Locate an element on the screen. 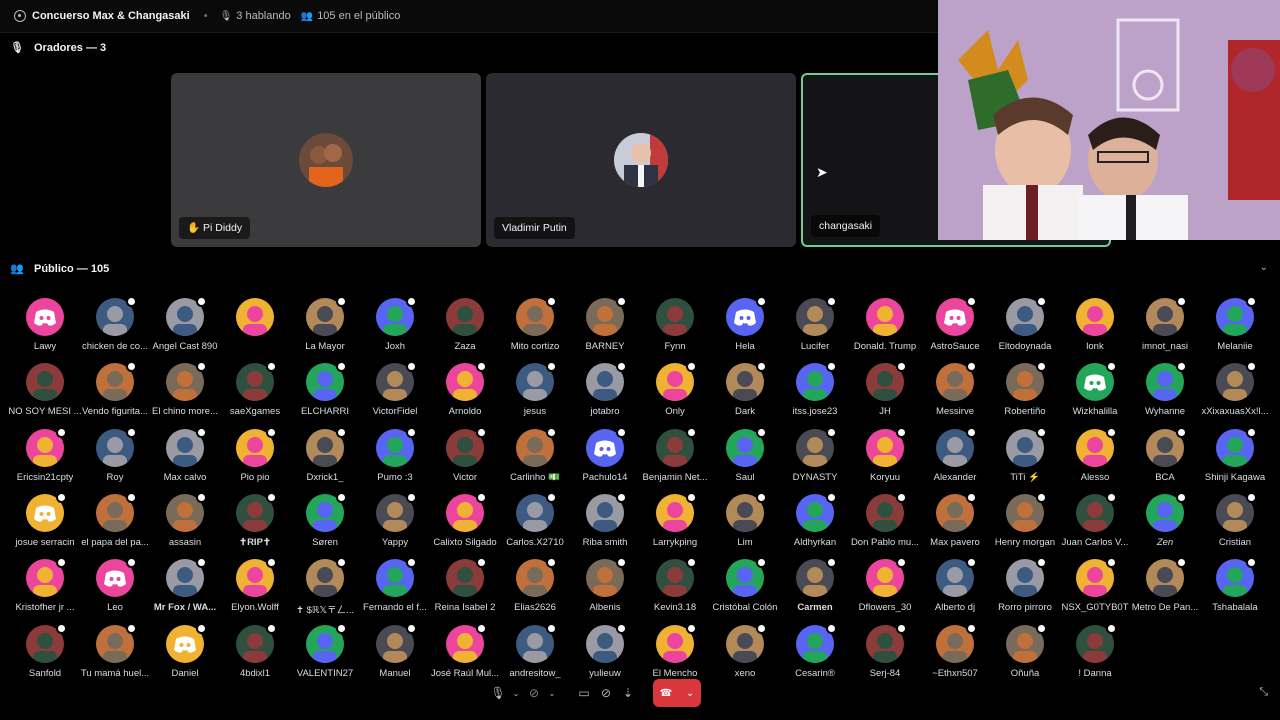  audience-member: Wyhanne is located at coordinates (1165, 393).